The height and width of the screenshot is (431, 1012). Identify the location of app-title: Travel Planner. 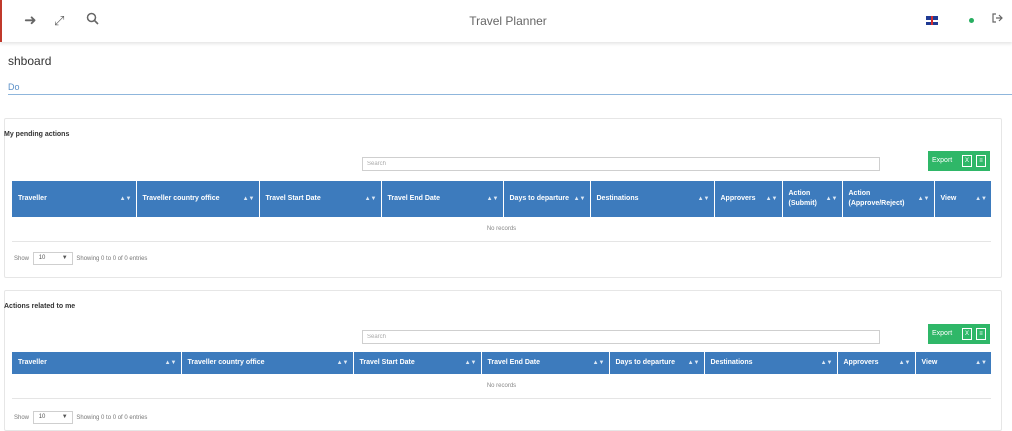
(508, 21).